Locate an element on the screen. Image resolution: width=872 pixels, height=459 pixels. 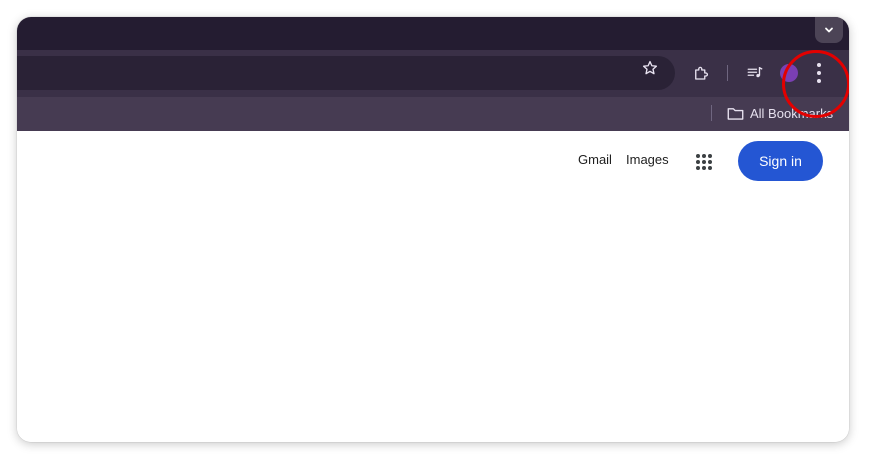
more-vertical-icon is located at coordinates (819, 73).